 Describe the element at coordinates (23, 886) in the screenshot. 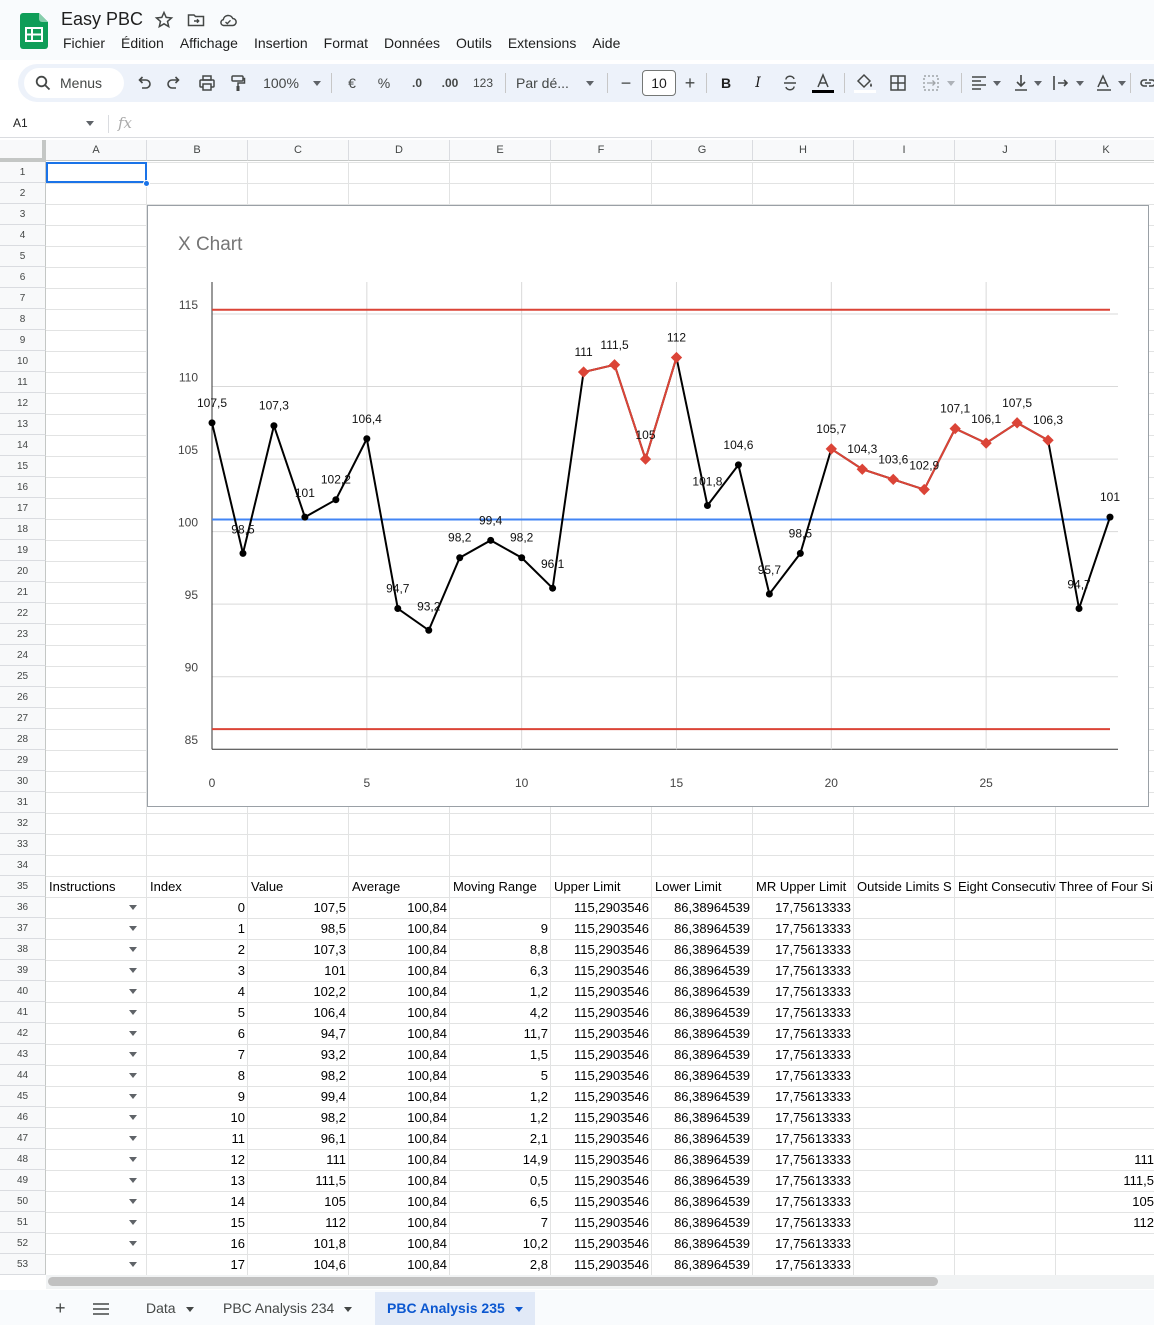

I see `row-header-35: 35` at that location.